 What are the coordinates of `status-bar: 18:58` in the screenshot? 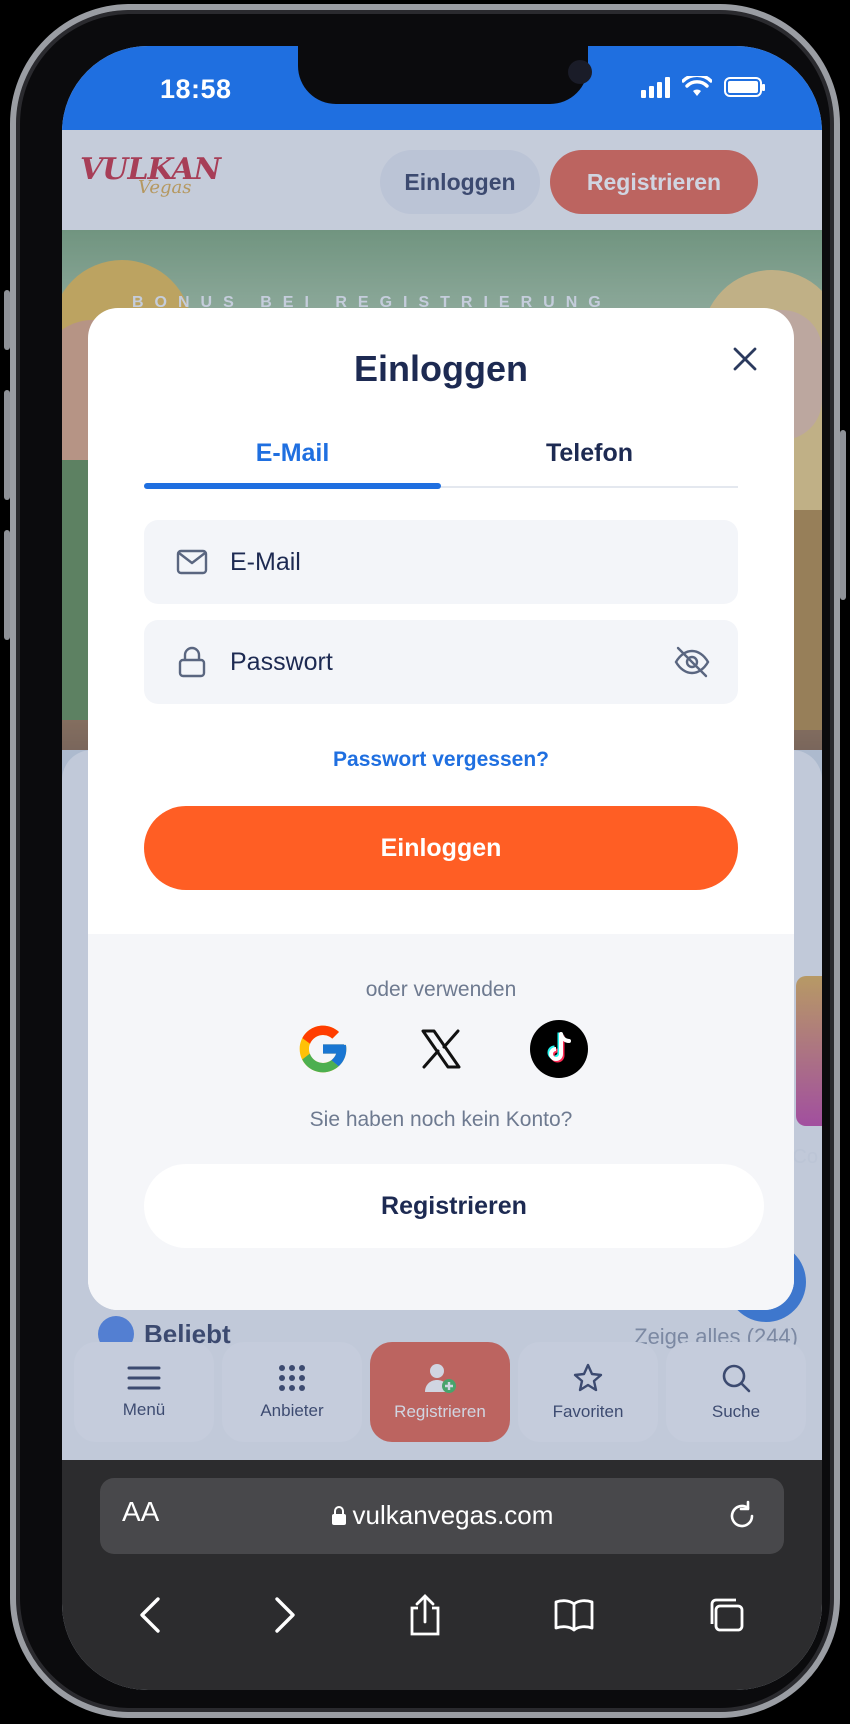 It's located at (442, 88).